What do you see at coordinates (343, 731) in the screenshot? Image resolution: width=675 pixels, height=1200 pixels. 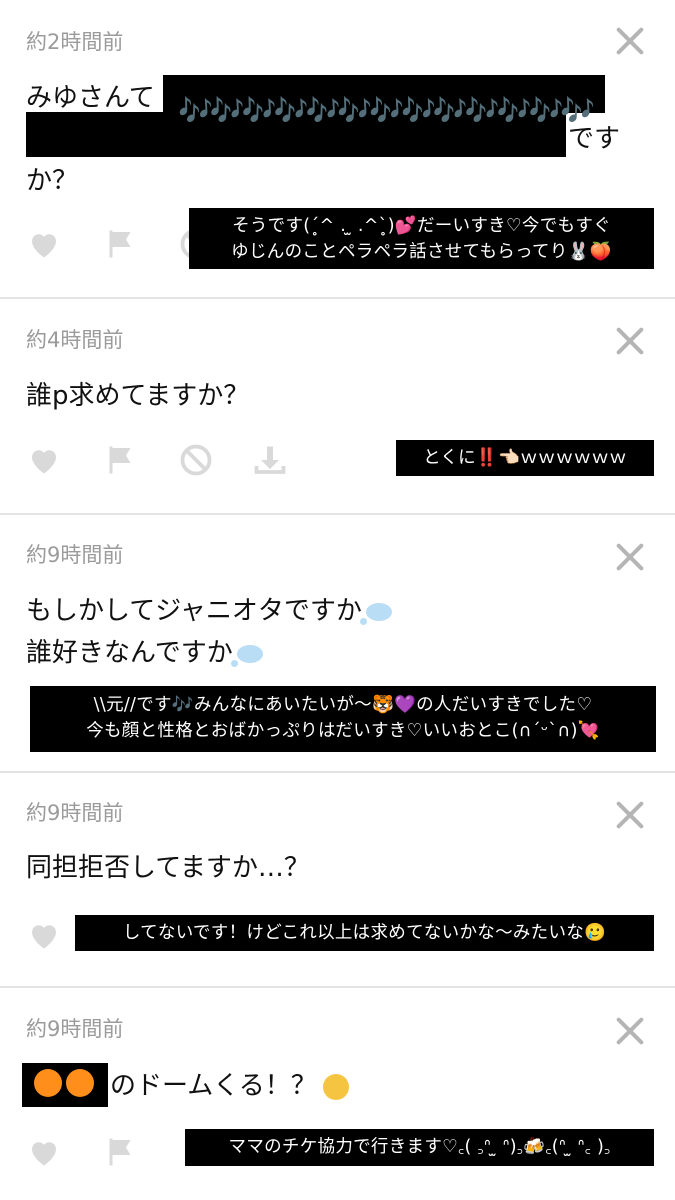 I see `answer-line: 今も顔と性格とおばかっぷりはだいすき♡いいおとこ(∩ˊᵕˋ∩)💘` at bounding box center [343, 731].